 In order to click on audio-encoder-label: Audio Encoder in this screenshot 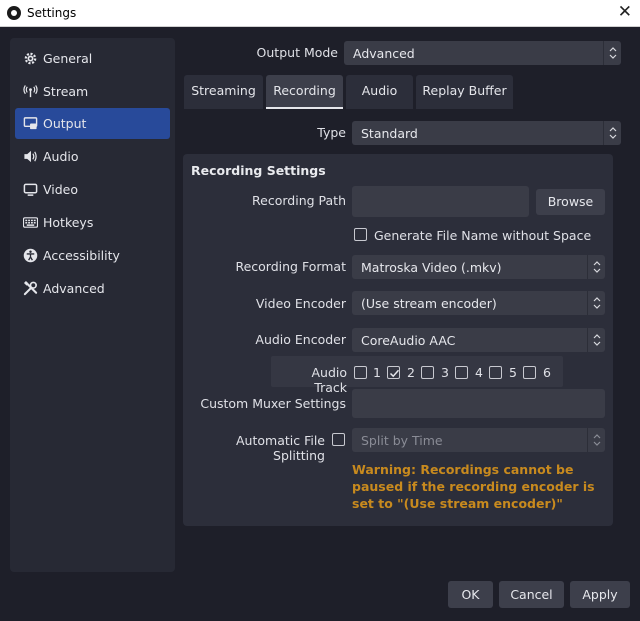, I will do `click(300, 339)`.